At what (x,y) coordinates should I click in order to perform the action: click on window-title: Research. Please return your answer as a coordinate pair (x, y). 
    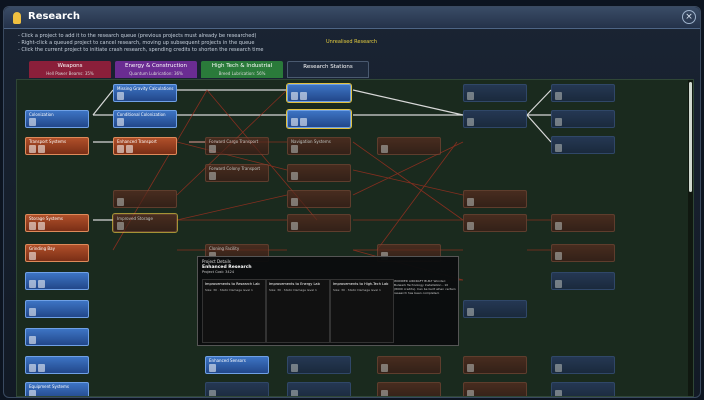
    Looking at the image, I should click on (54, 16).